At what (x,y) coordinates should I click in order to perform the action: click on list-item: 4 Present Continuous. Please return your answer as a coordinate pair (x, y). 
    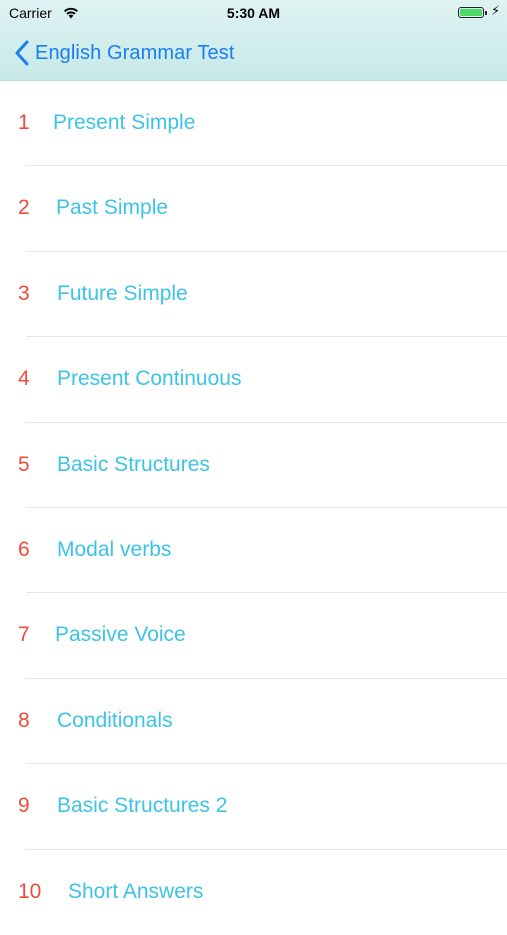
    Looking at the image, I should click on (253, 380).